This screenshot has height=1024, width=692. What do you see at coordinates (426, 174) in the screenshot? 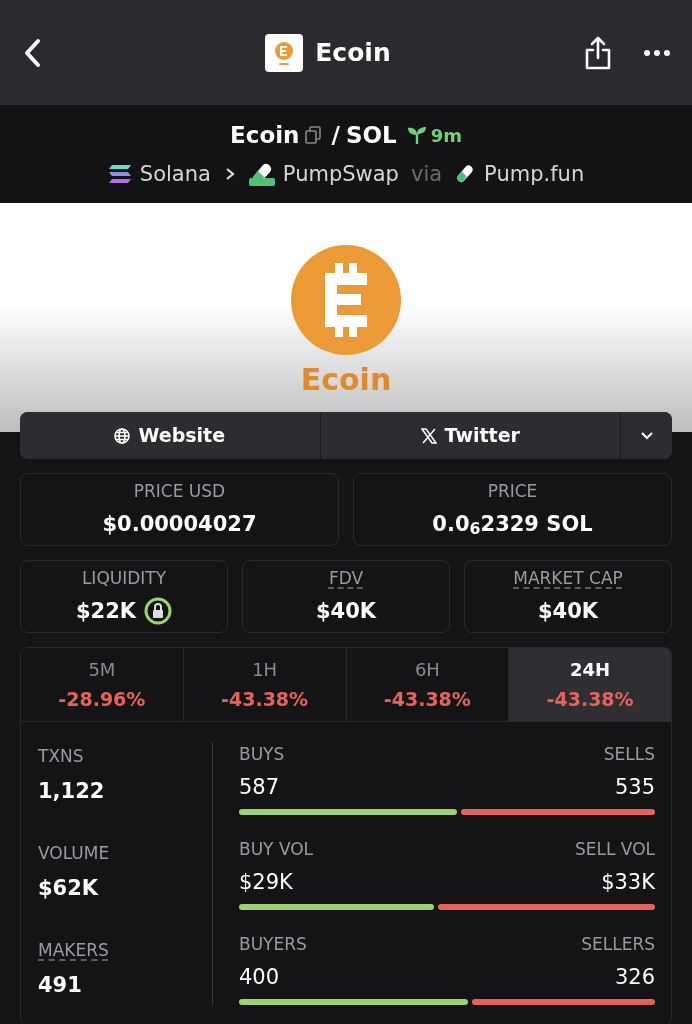
I see `via-label: via` at bounding box center [426, 174].